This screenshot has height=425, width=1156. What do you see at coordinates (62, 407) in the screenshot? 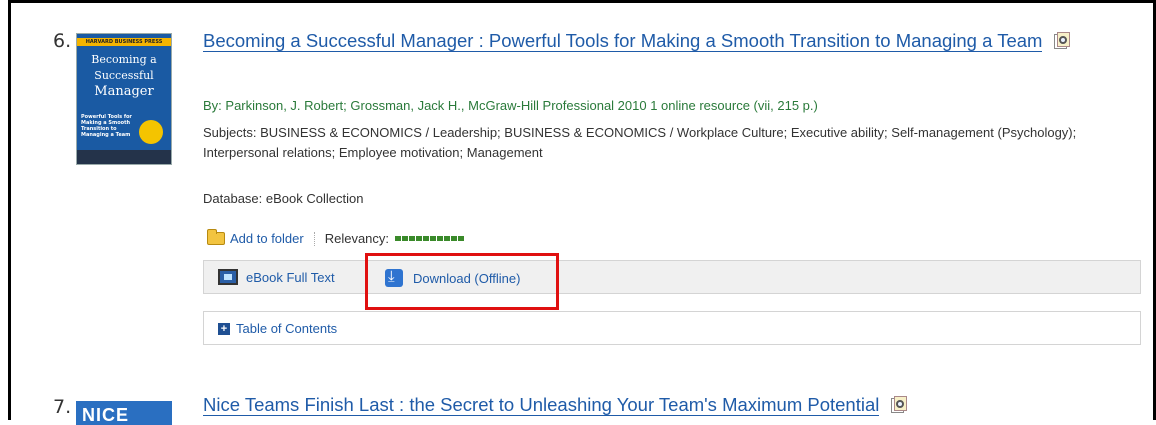
I see `result-number: 7.` at bounding box center [62, 407].